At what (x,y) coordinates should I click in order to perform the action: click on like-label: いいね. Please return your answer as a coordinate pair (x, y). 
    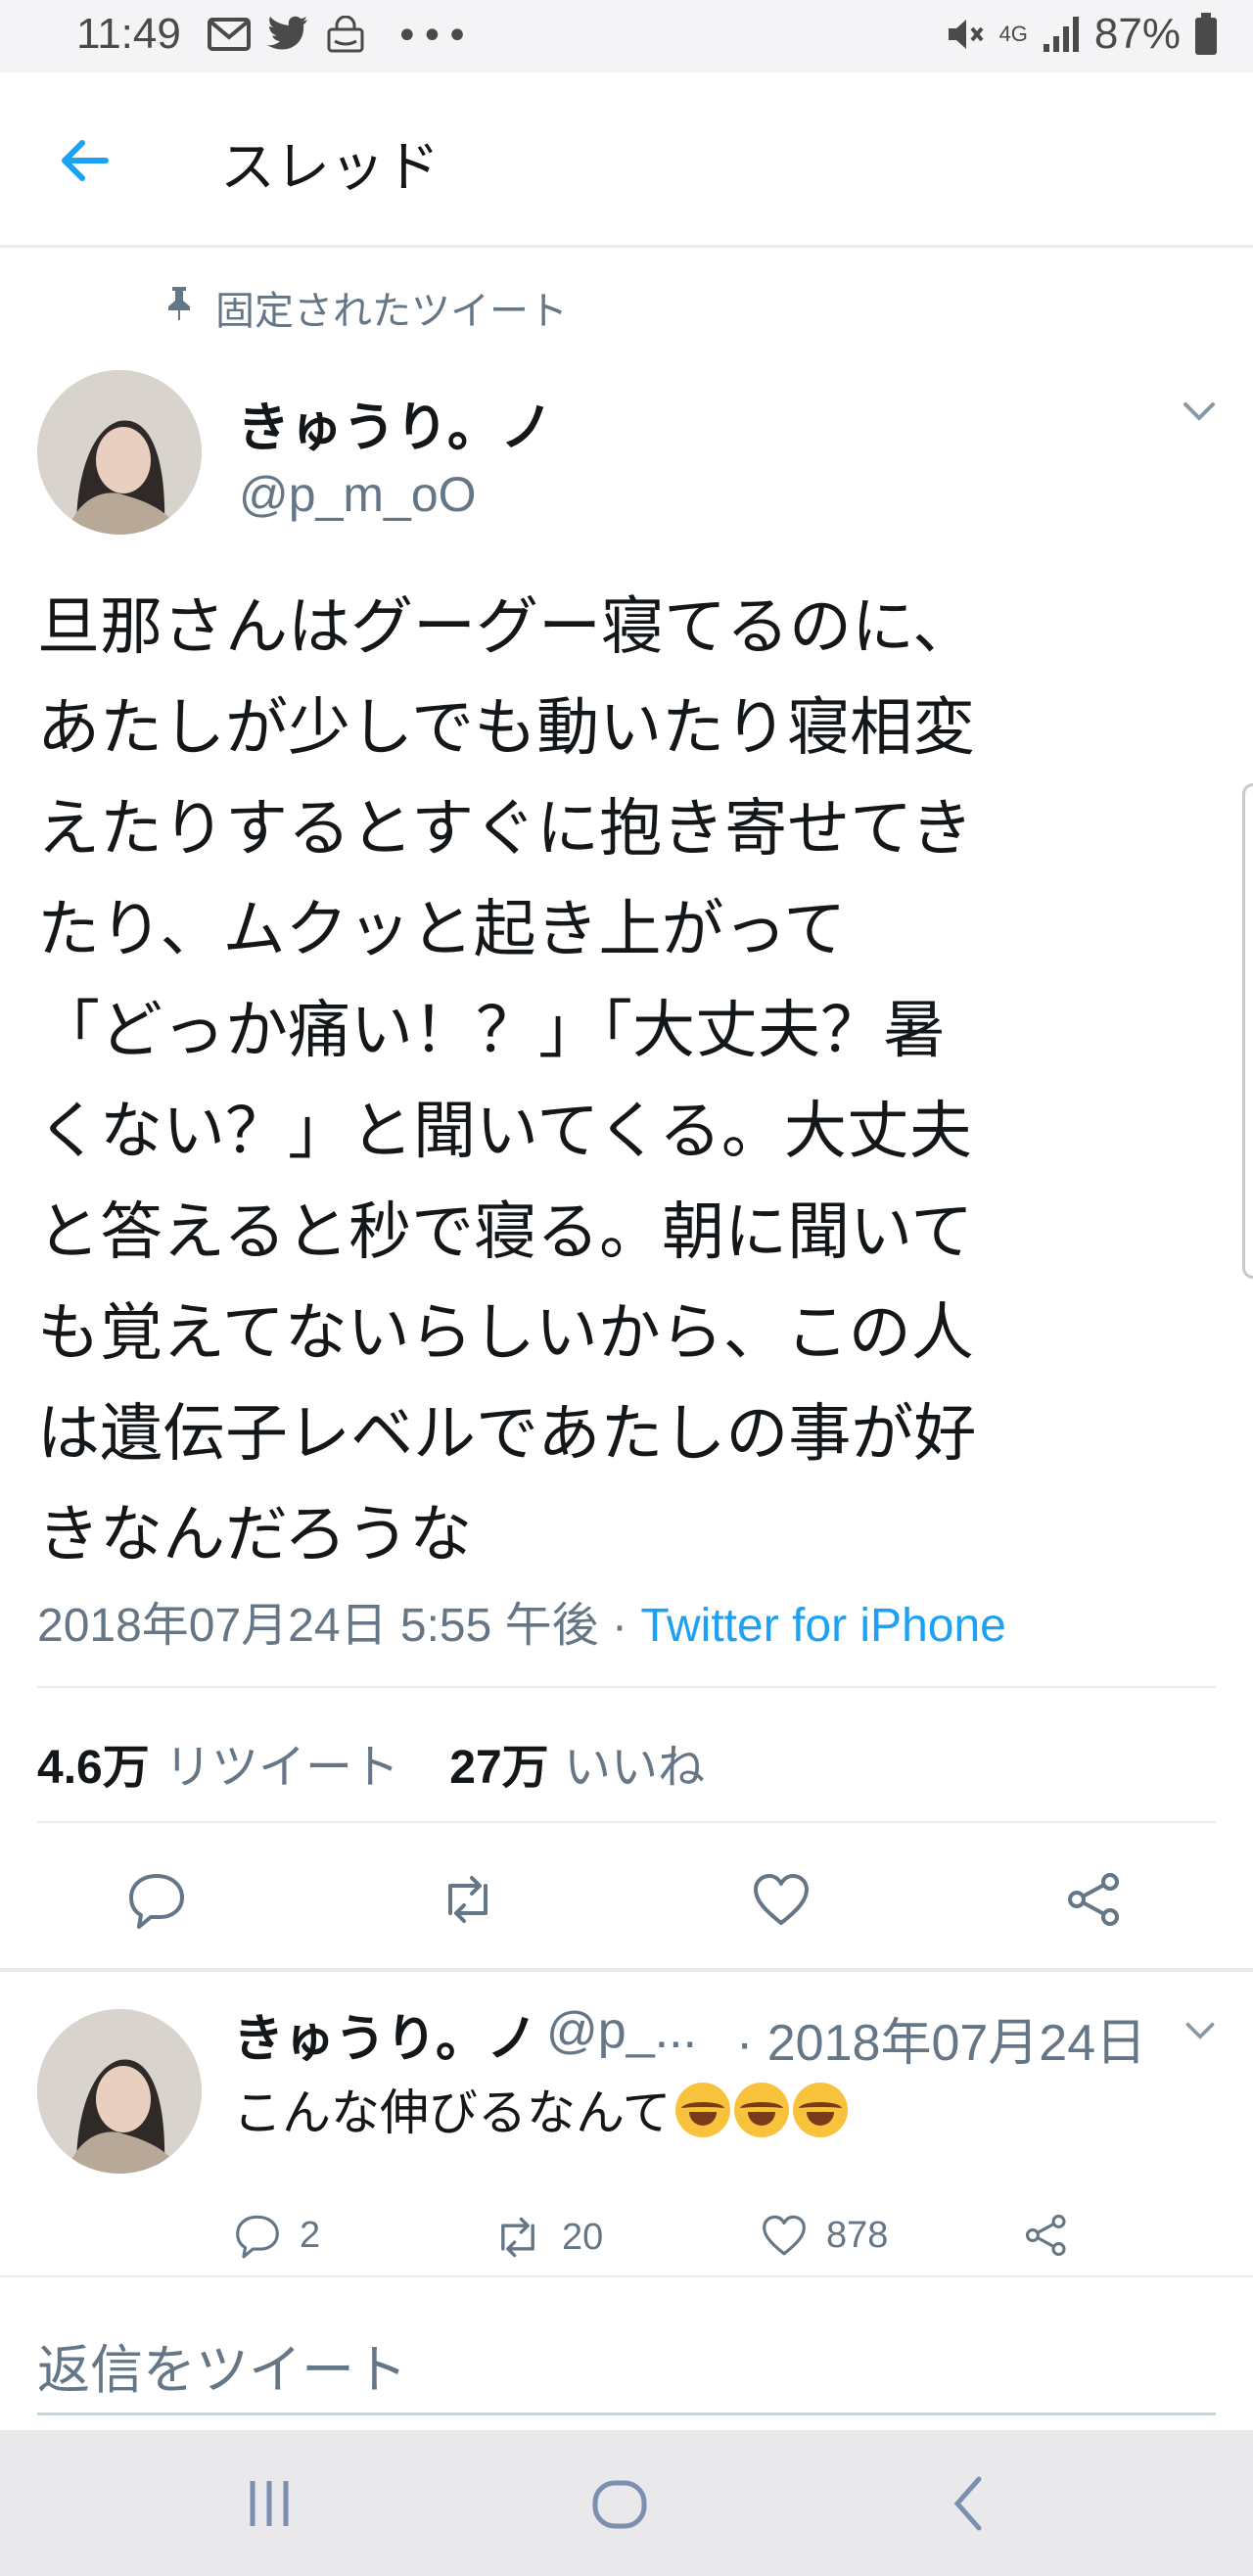
    Looking at the image, I should click on (634, 1768).